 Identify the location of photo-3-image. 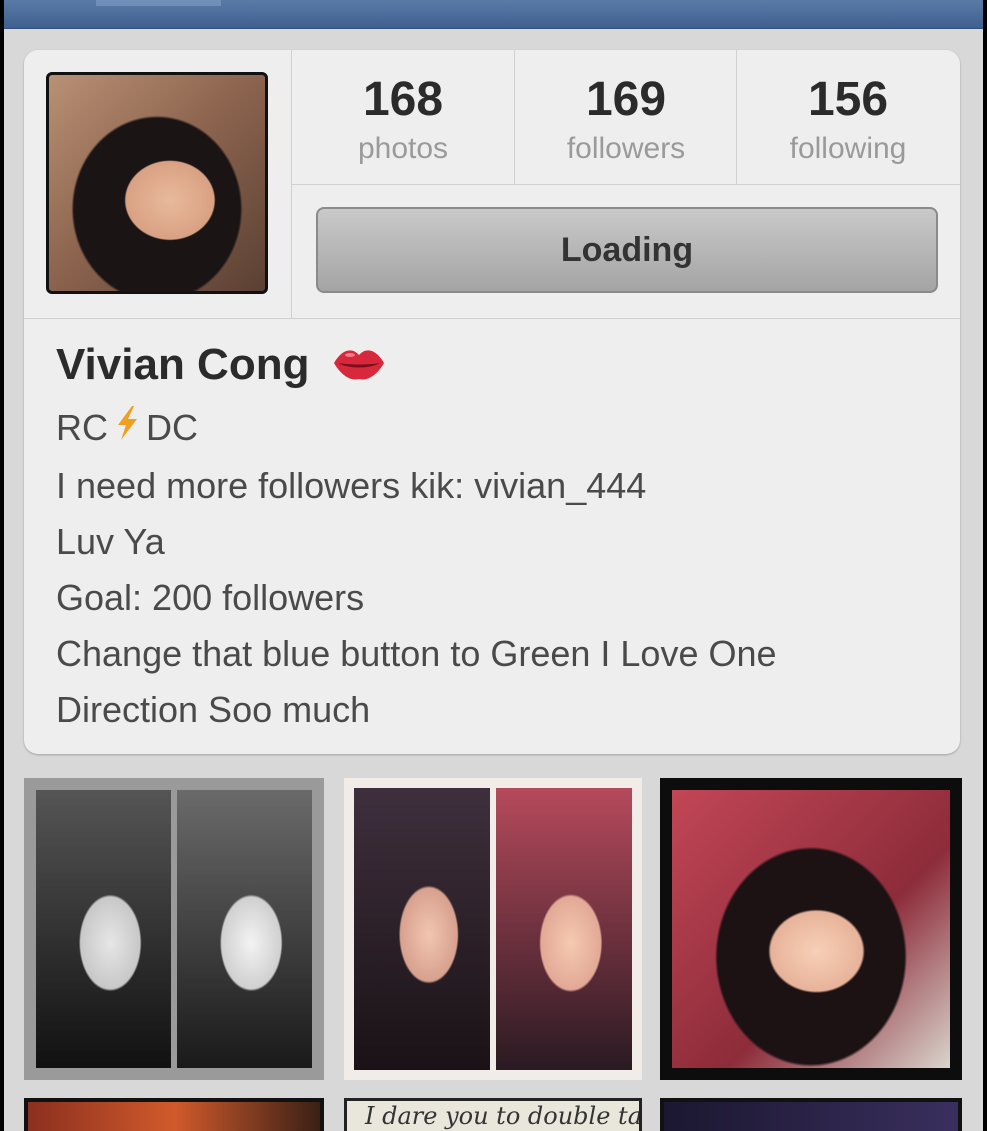
(811, 929).